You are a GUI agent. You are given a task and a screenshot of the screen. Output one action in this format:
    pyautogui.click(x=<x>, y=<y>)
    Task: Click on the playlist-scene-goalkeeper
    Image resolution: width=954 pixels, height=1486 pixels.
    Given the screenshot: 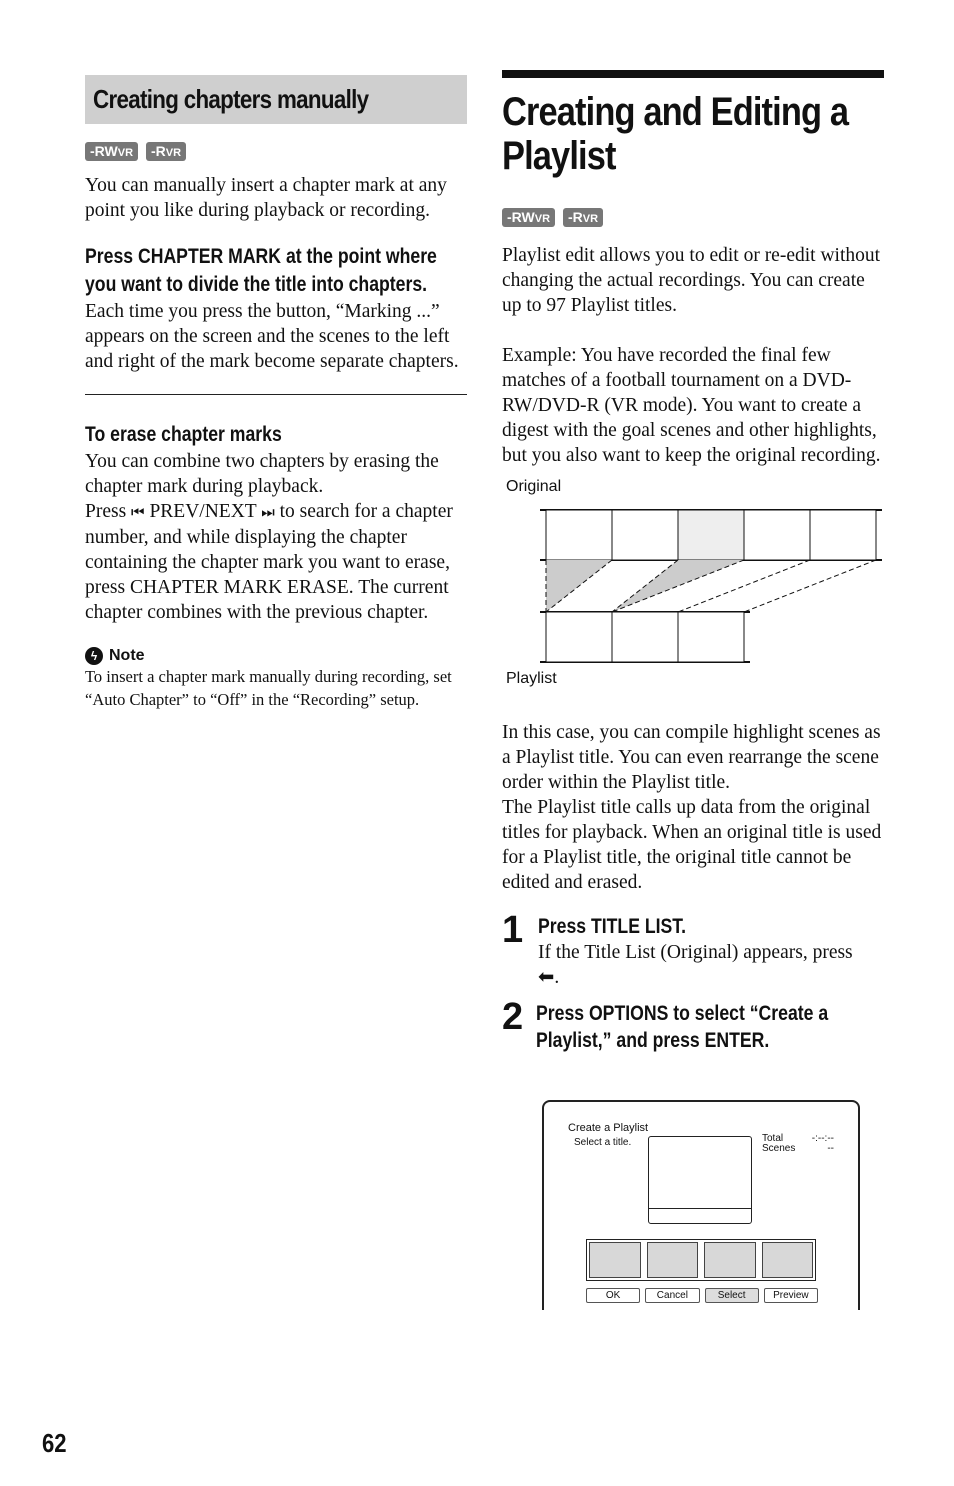 What is the action you would take?
    pyautogui.click(x=645, y=637)
    